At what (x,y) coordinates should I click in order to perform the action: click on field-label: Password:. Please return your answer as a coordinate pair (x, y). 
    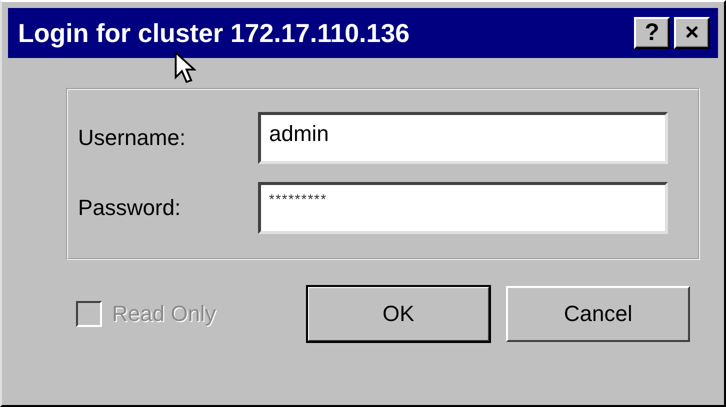
    Looking at the image, I should click on (130, 208).